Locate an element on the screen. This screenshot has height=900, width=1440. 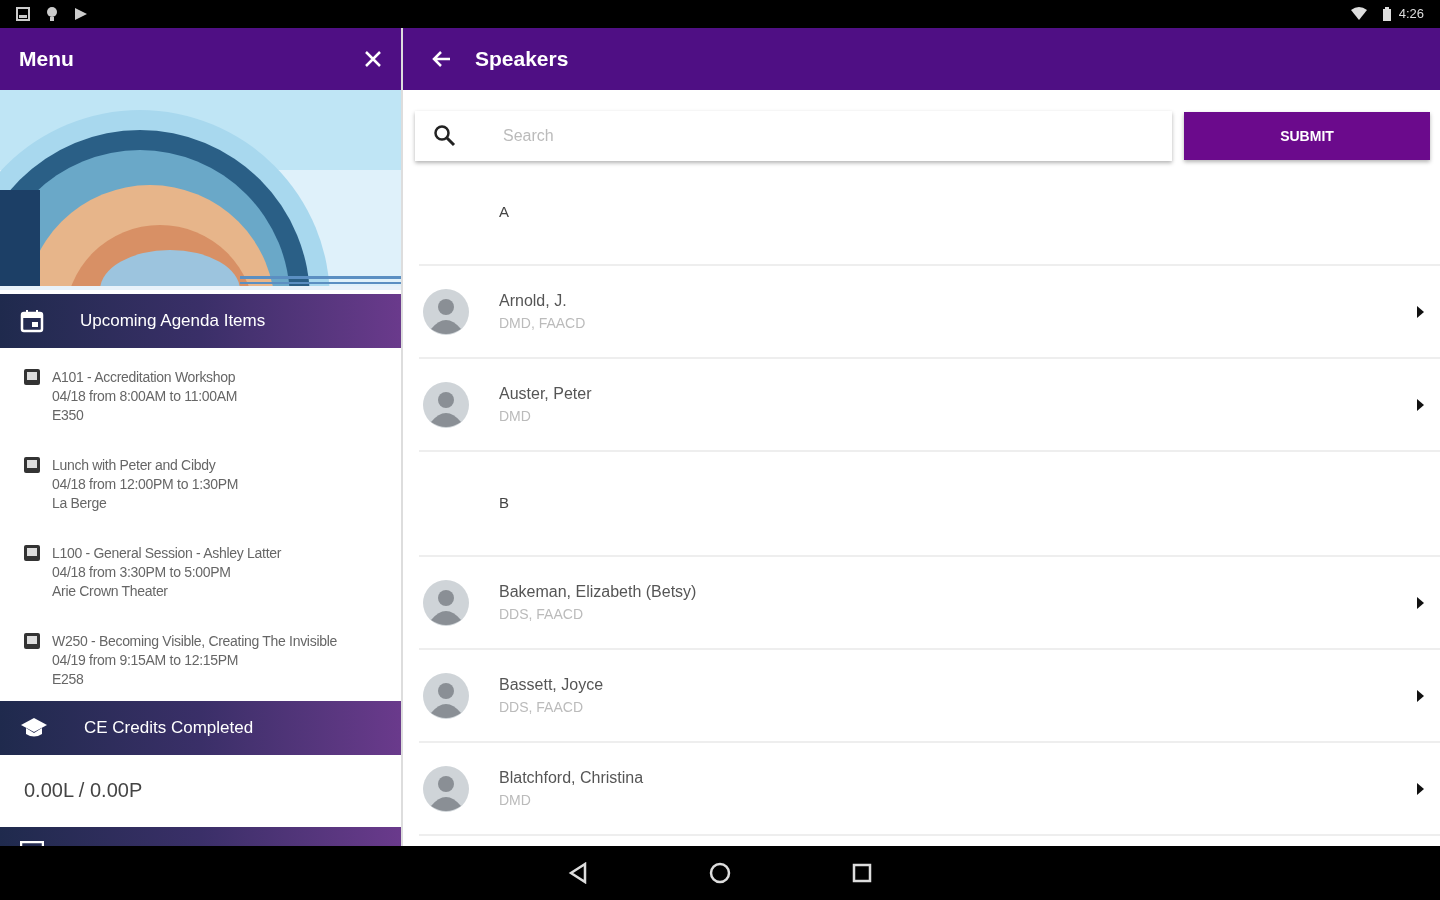
speaker-row: Bakeman, Elizabeth (Betsy) DDS, FAACD is located at coordinates (929, 603).